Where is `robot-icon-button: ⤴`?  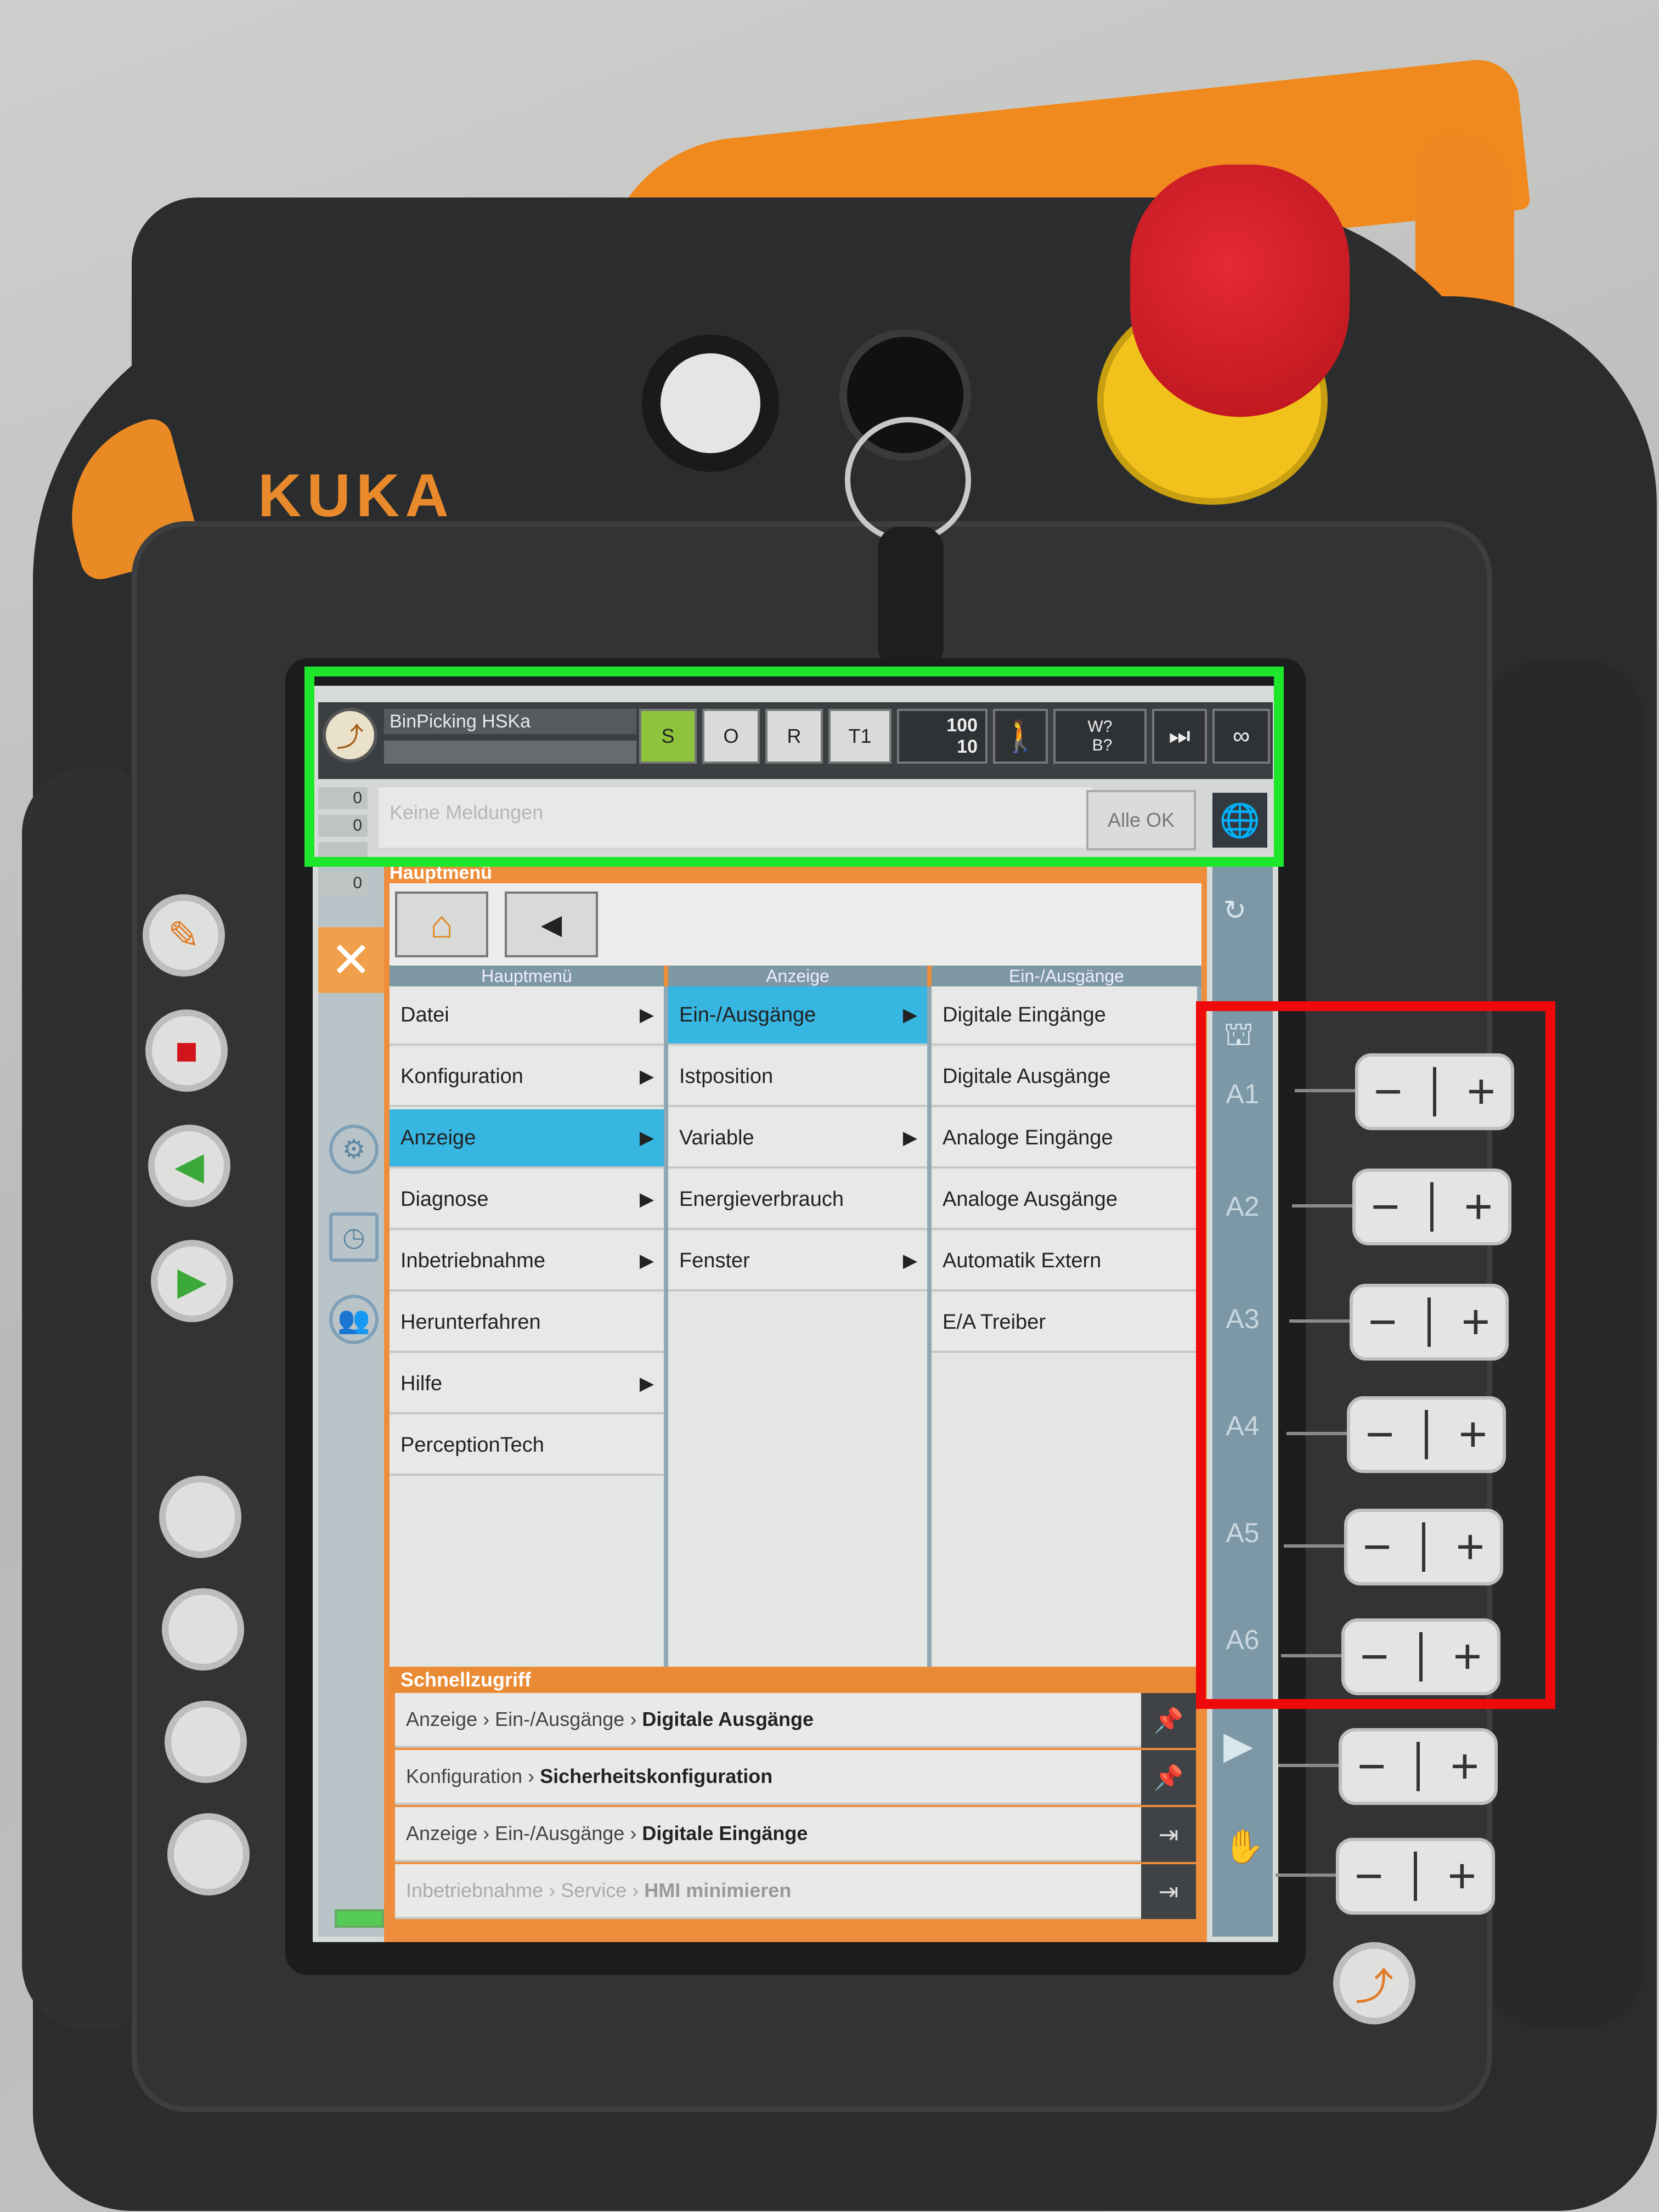 robot-icon-button: ⤴ is located at coordinates (1374, 1983).